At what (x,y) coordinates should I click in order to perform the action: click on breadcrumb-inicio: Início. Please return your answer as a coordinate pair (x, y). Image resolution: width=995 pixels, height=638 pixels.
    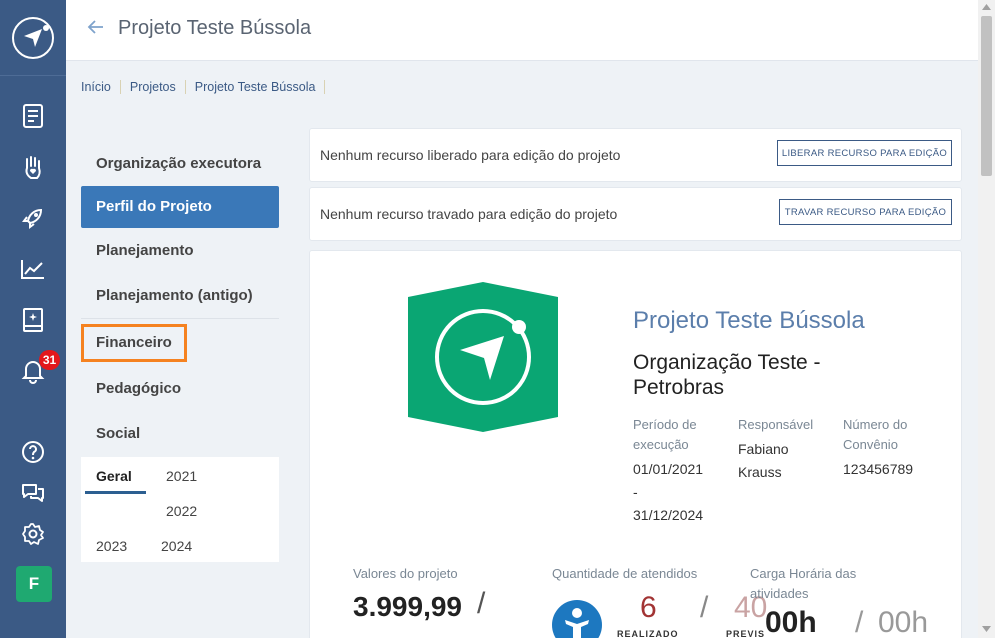
    Looking at the image, I should click on (101, 87).